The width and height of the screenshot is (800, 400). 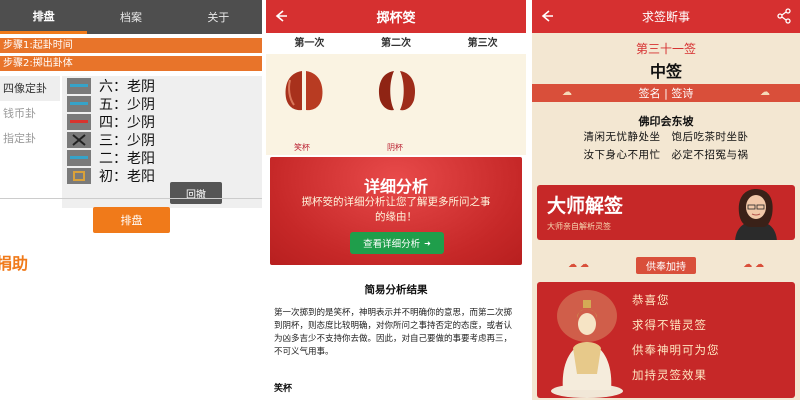 I want to click on view-detail-label: 查看详细分析, so click(x=392, y=244).